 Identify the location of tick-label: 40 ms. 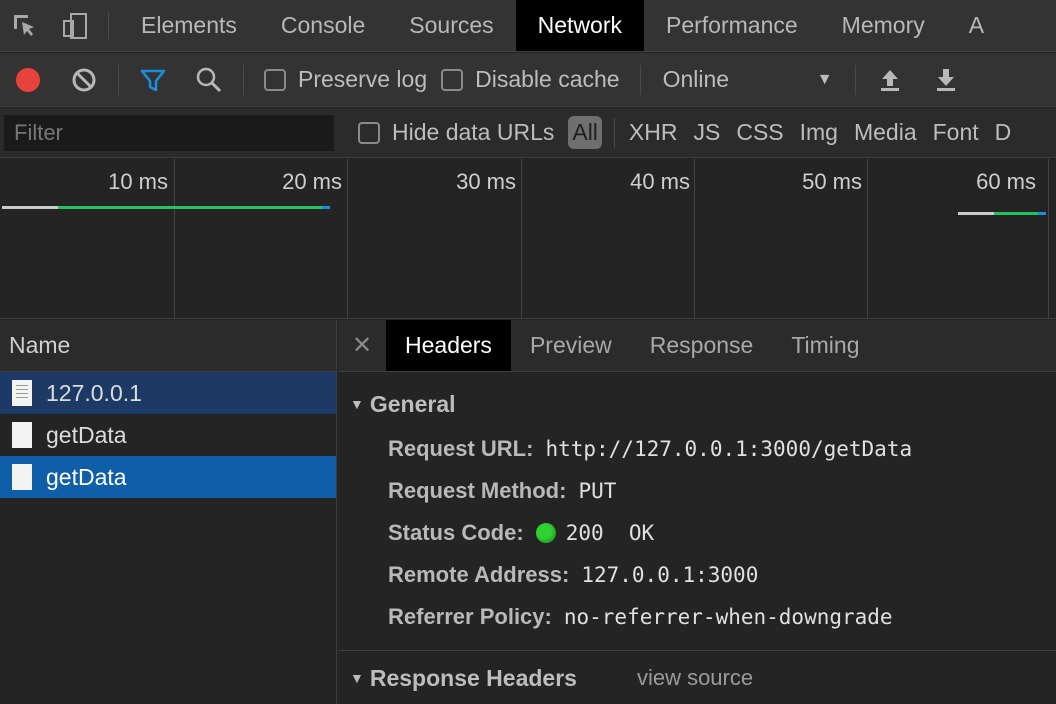
(660, 181).